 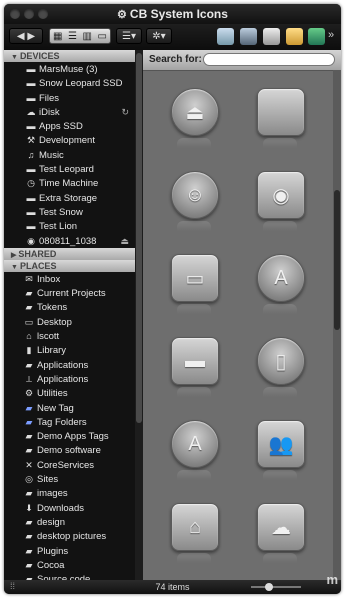 What do you see at coordinates (271, 36) in the screenshot?
I see `document-shortcut-icon` at bounding box center [271, 36].